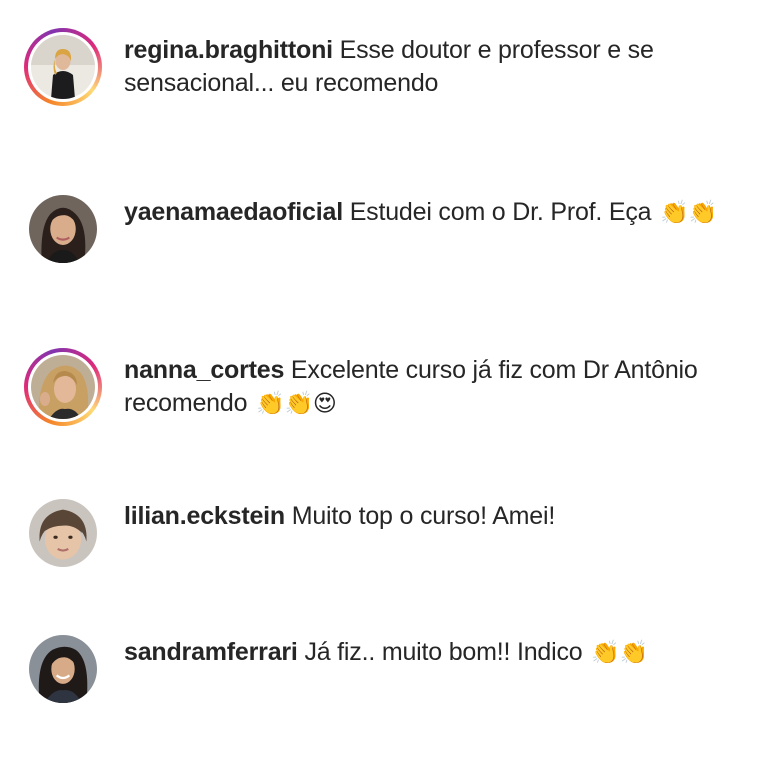 This screenshot has height=768, width=768. I want to click on comment-username: regina.braghittoni, so click(228, 50).